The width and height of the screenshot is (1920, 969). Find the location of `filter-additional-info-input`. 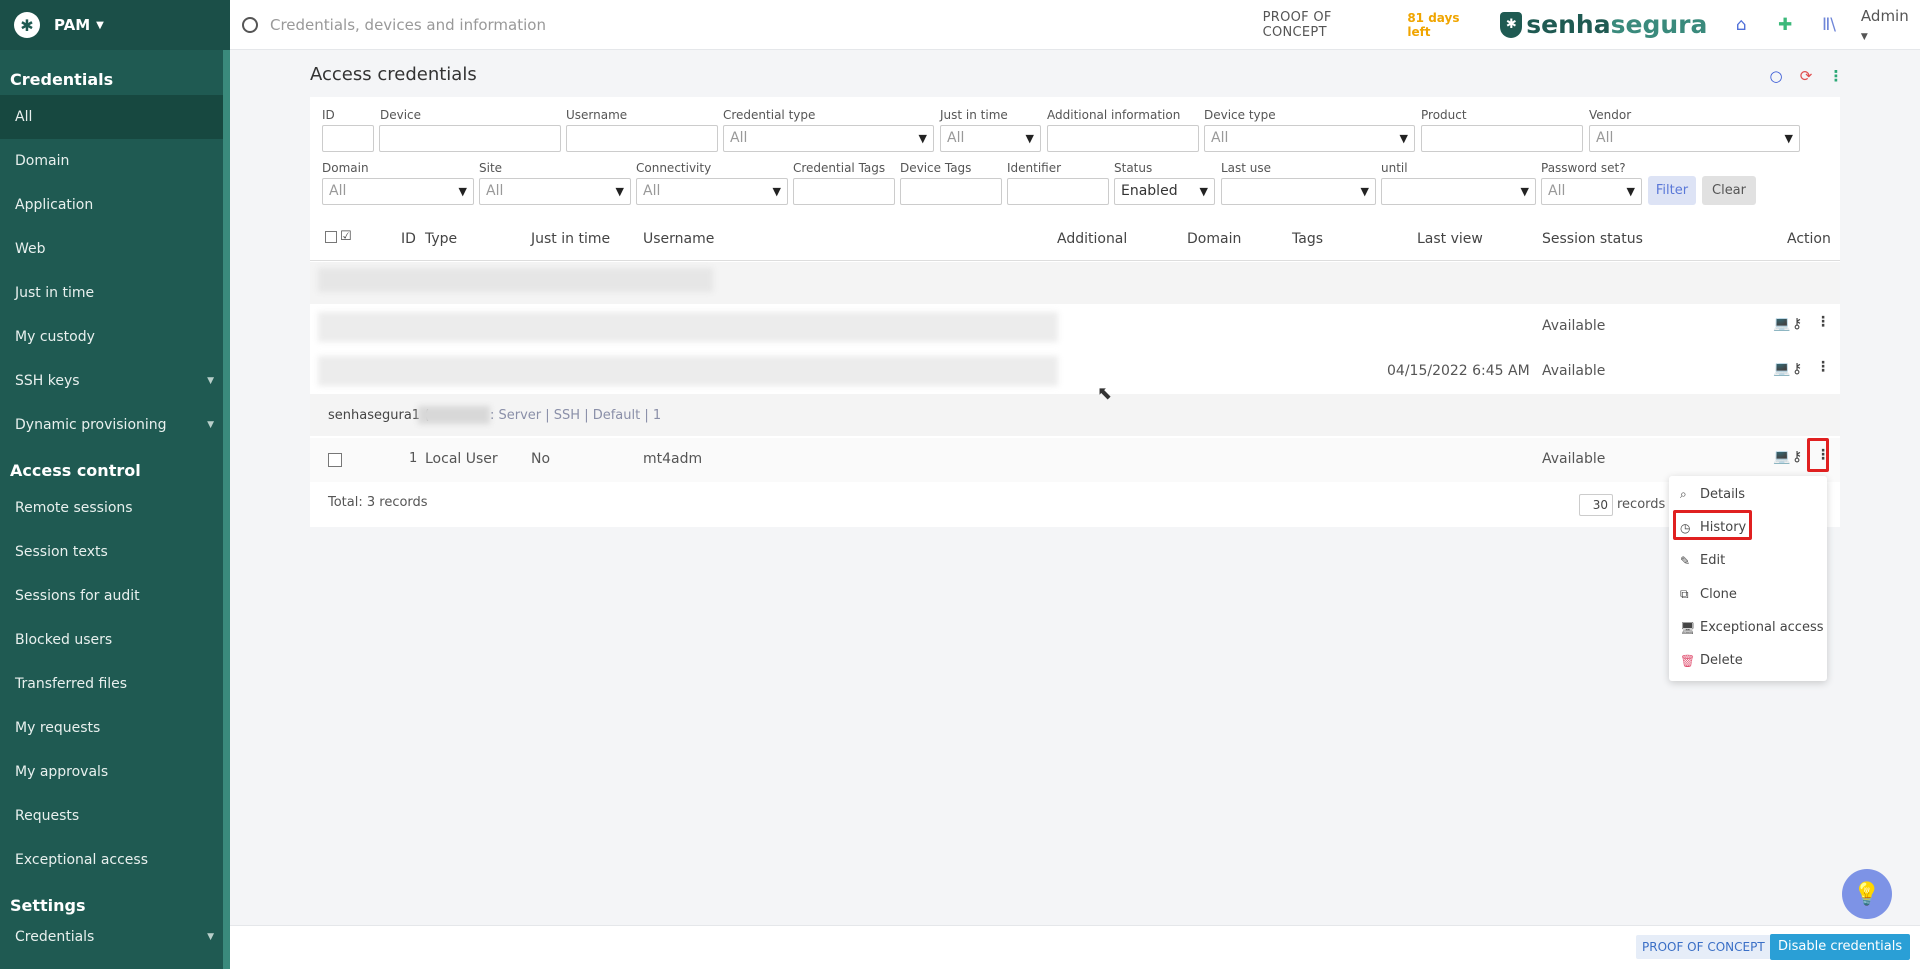

filter-additional-info-input is located at coordinates (1123, 138).